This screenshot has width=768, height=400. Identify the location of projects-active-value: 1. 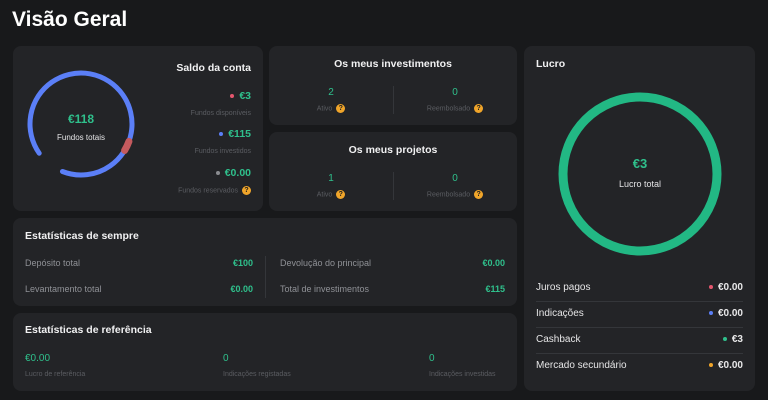
(331, 178).